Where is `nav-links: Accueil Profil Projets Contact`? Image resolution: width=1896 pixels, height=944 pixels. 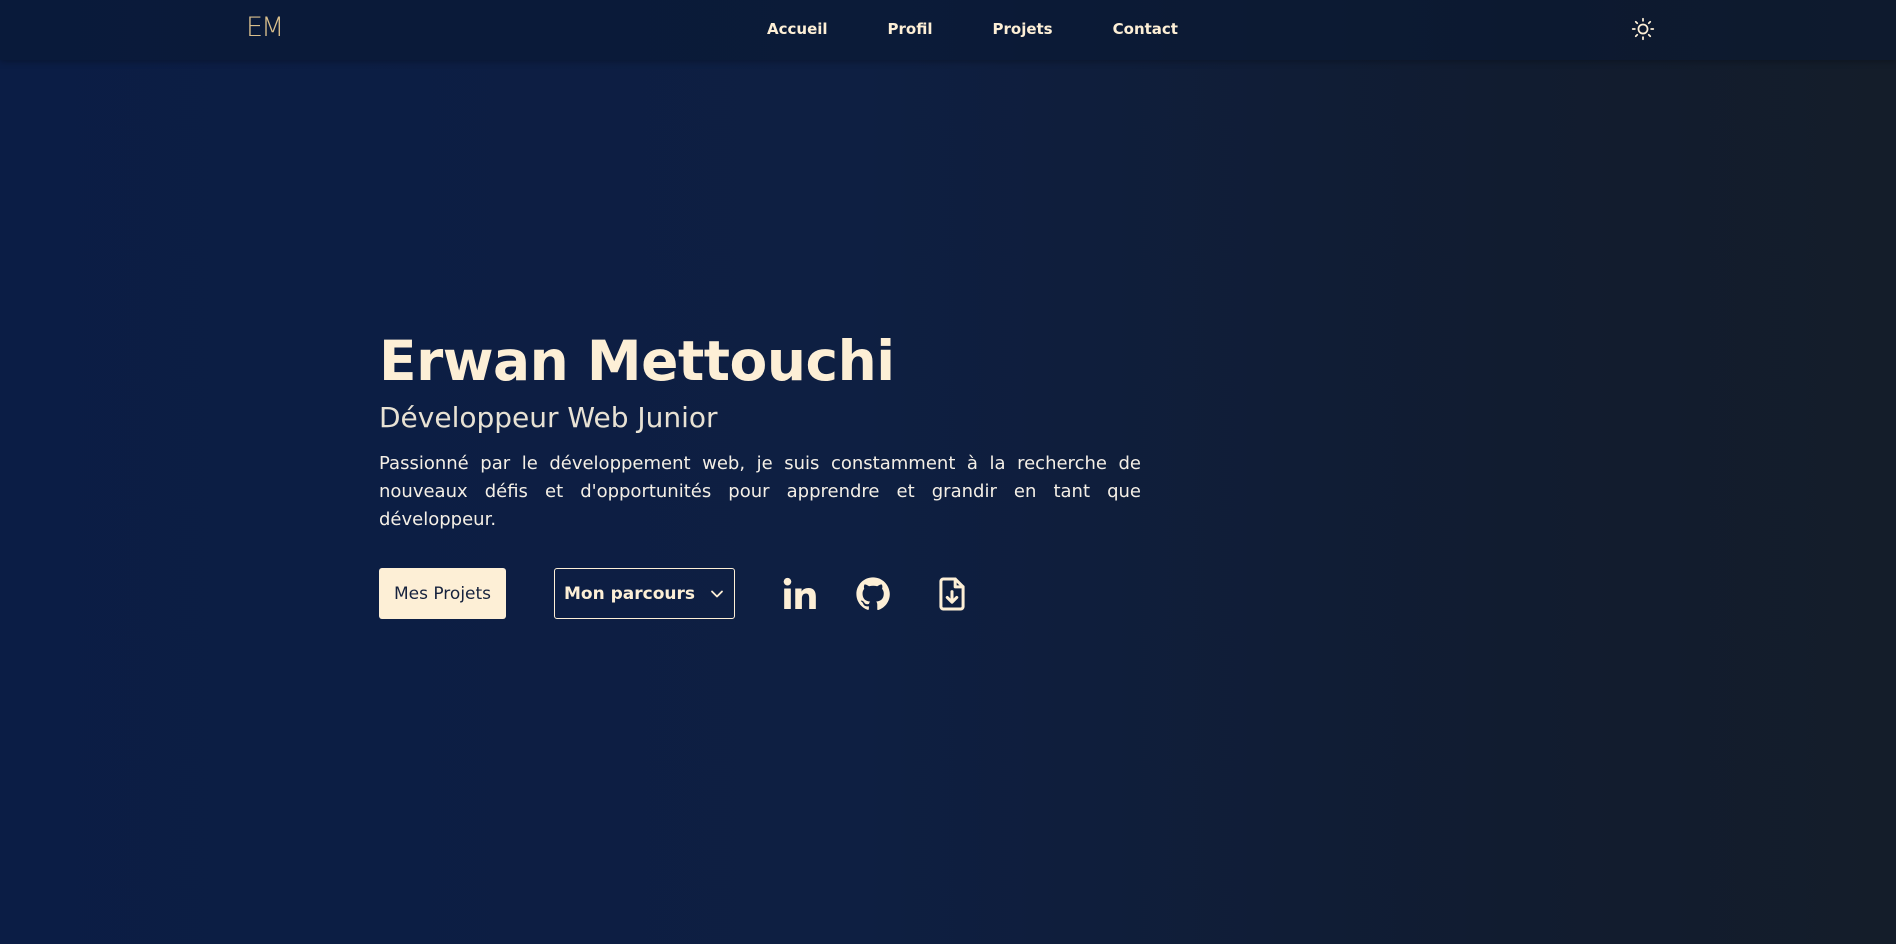
nav-links: Accueil Profil Projets Contact is located at coordinates (1002, 29).